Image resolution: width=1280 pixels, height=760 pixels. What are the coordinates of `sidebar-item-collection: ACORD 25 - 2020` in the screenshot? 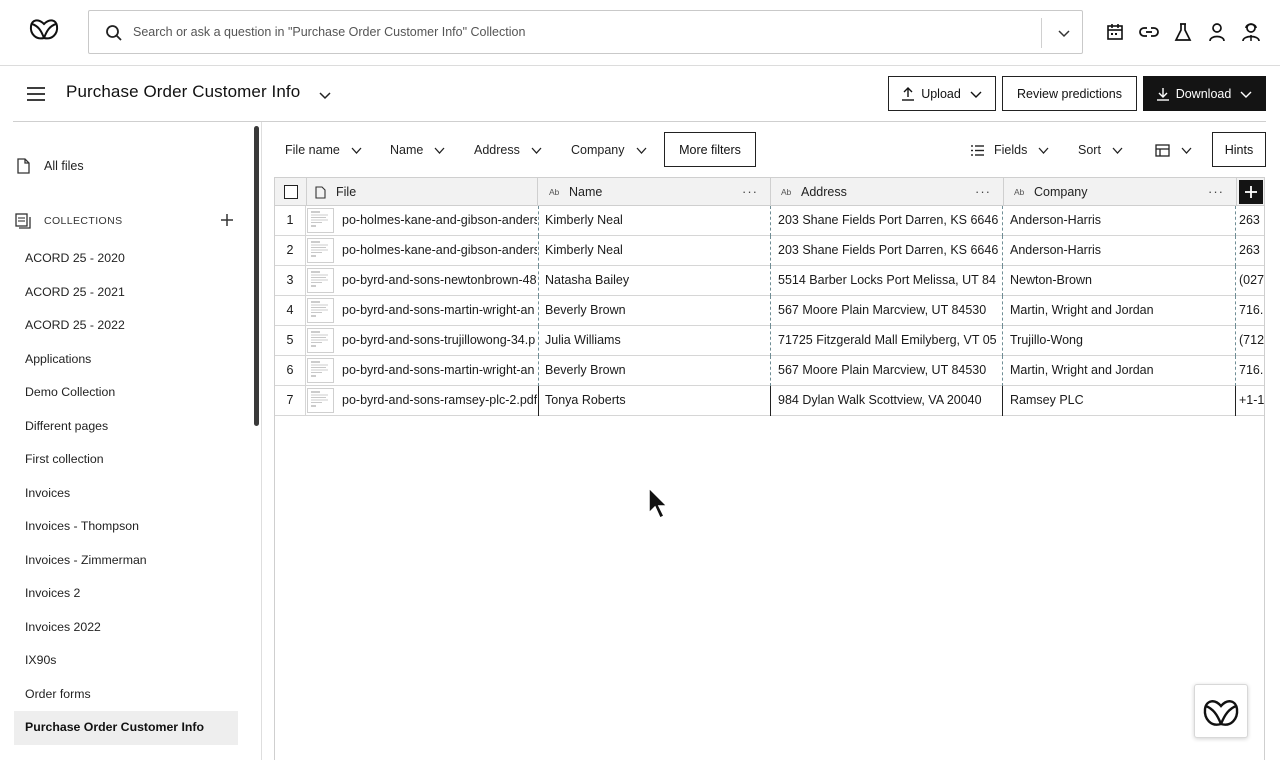 It's located at (126, 259).